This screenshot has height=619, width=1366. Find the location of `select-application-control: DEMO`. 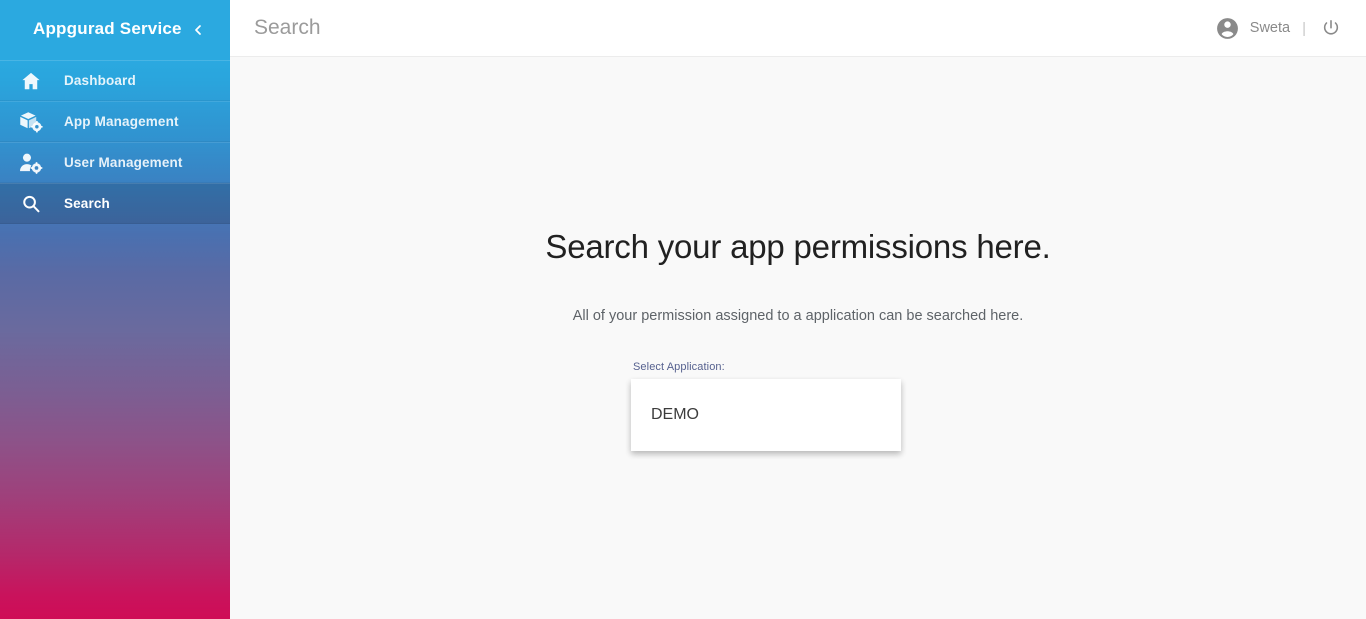

select-application-control: DEMO is located at coordinates (767, 415).